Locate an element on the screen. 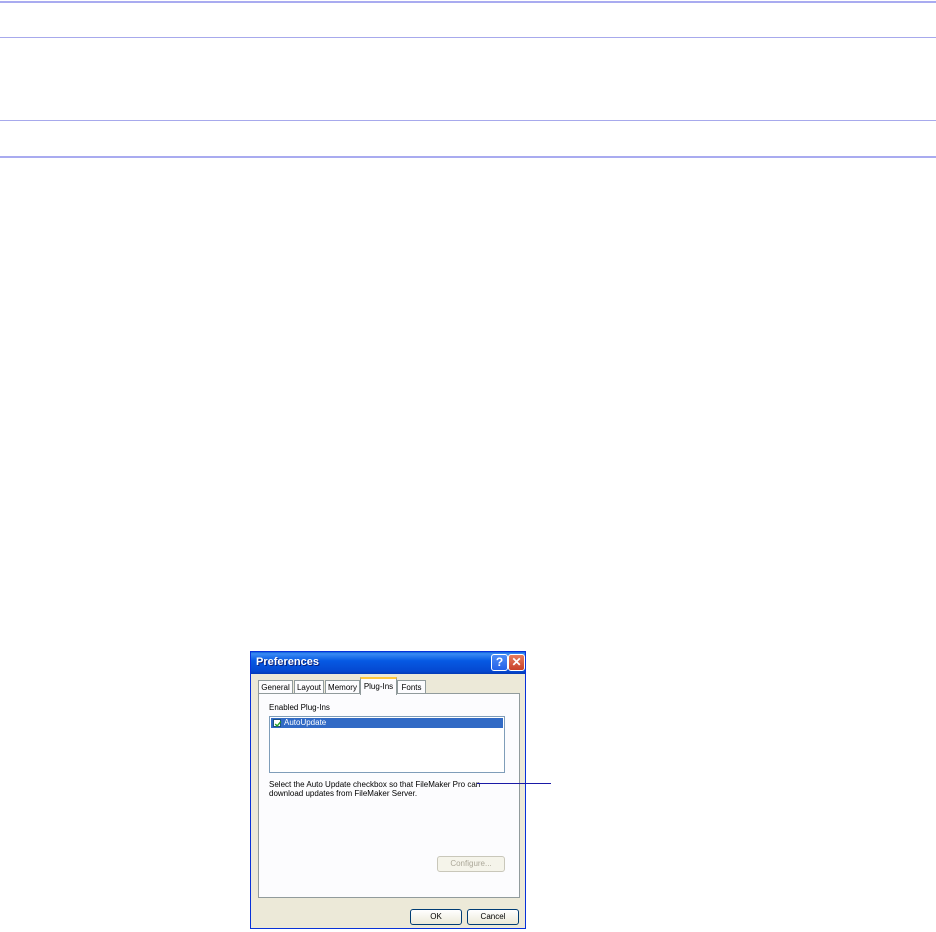  cancel-button: Cancel is located at coordinates (493, 917).